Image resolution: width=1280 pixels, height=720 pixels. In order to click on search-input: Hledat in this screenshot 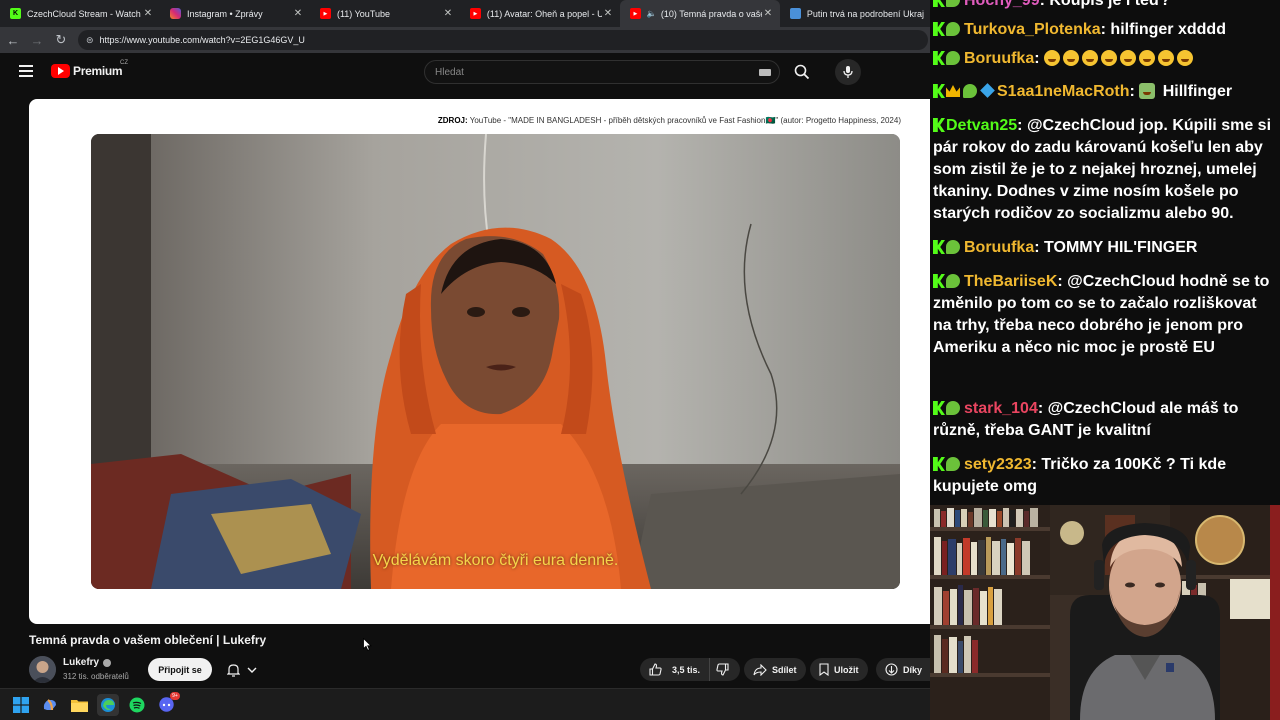, I will do `click(602, 72)`.